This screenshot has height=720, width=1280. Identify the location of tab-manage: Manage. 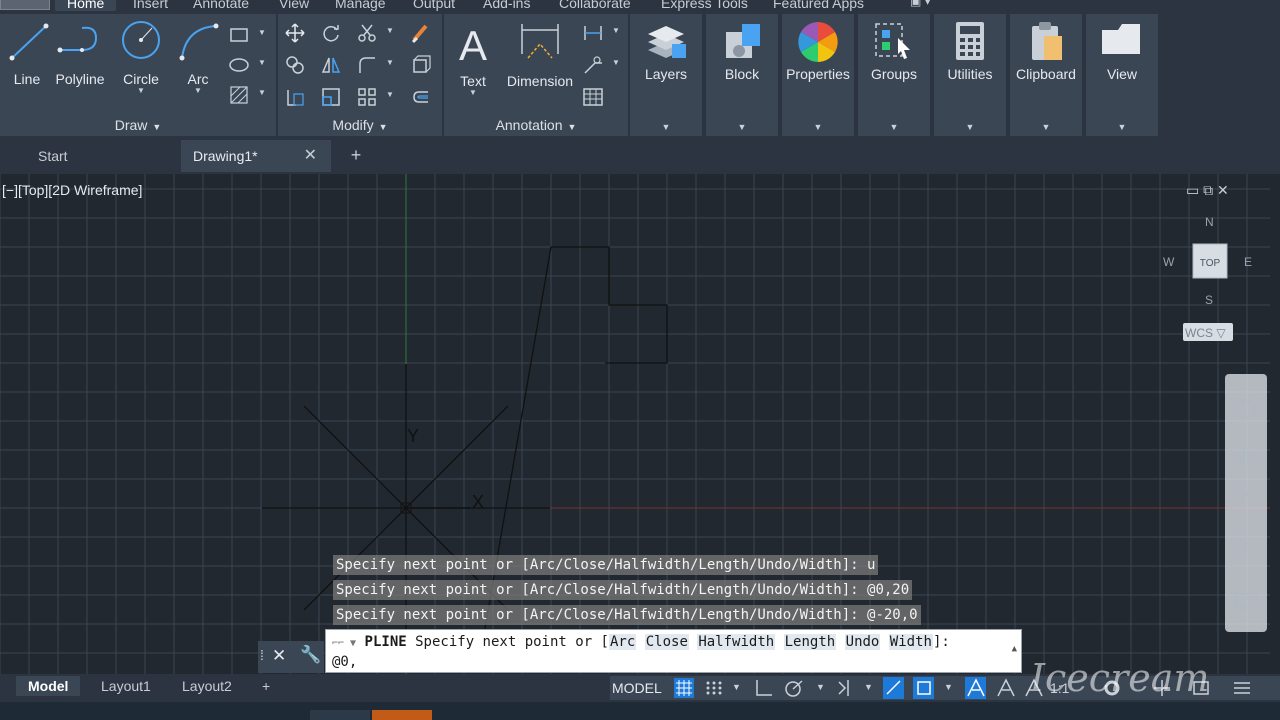
(360, 5).